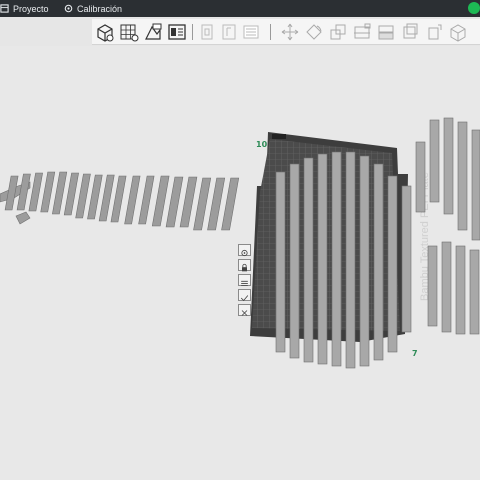 This screenshot has width=480, height=480. I want to click on add-cube-icon, so click(105, 33).